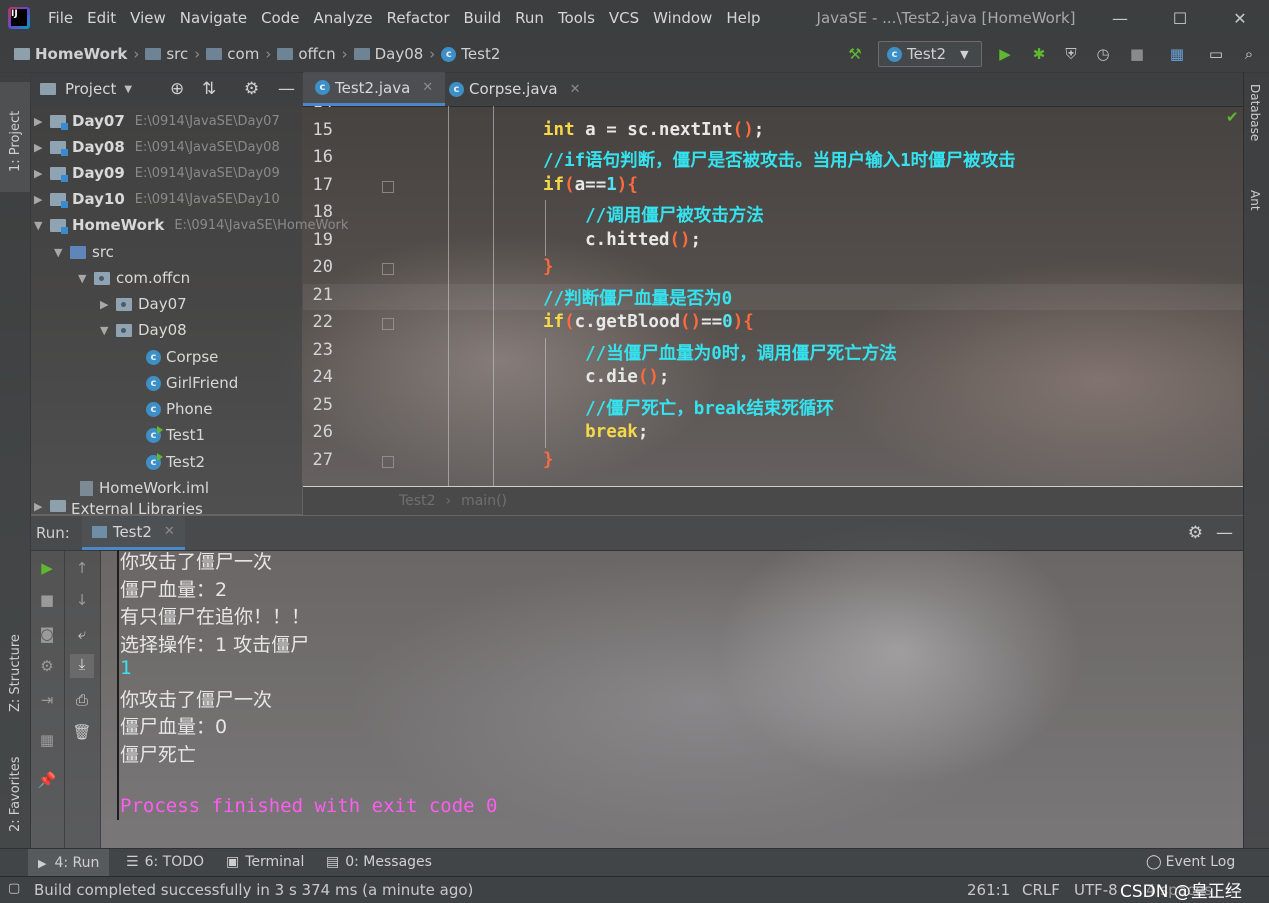 Image resolution: width=1269 pixels, height=903 pixels. What do you see at coordinates (209, 89) in the screenshot?
I see `collapse-all-icon: ⇅` at bounding box center [209, 89].